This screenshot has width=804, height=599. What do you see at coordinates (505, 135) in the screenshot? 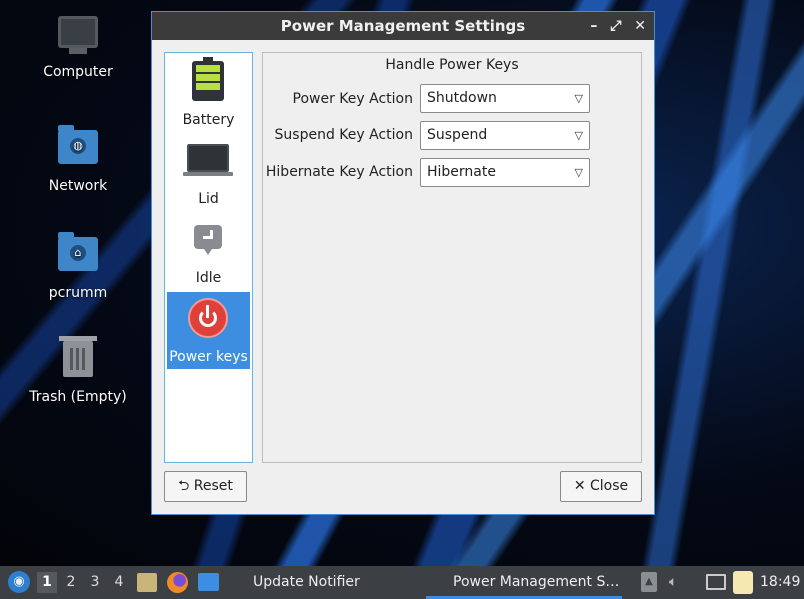
I see `suspend-key-action-select: Suspend ▽` at bounding box center [505, 135].